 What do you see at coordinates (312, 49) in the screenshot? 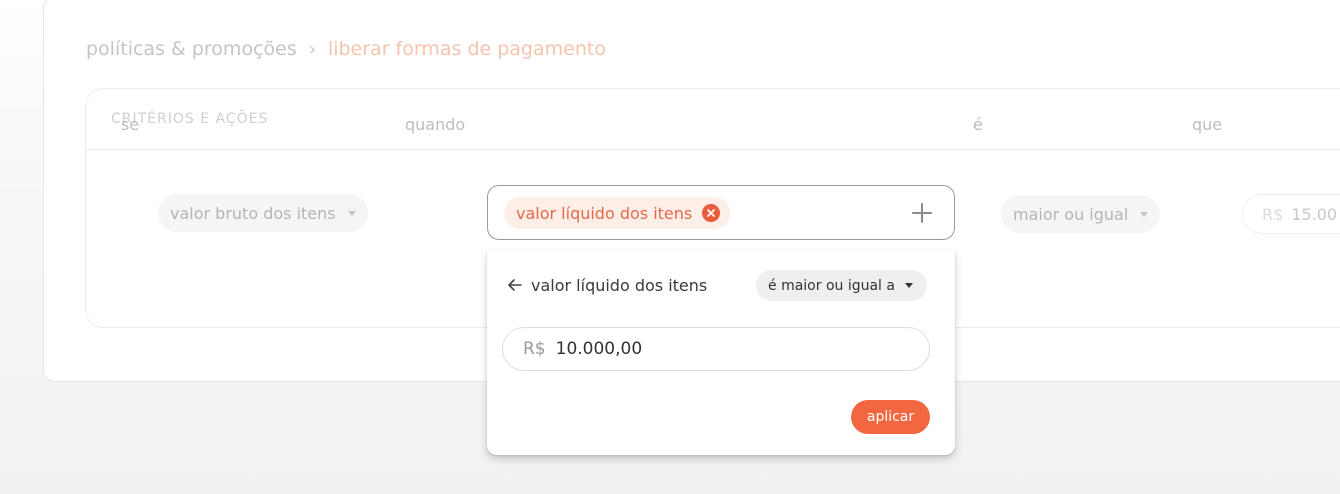
I see `chevron-right-icon: ›` at bounding box center [312, 49].